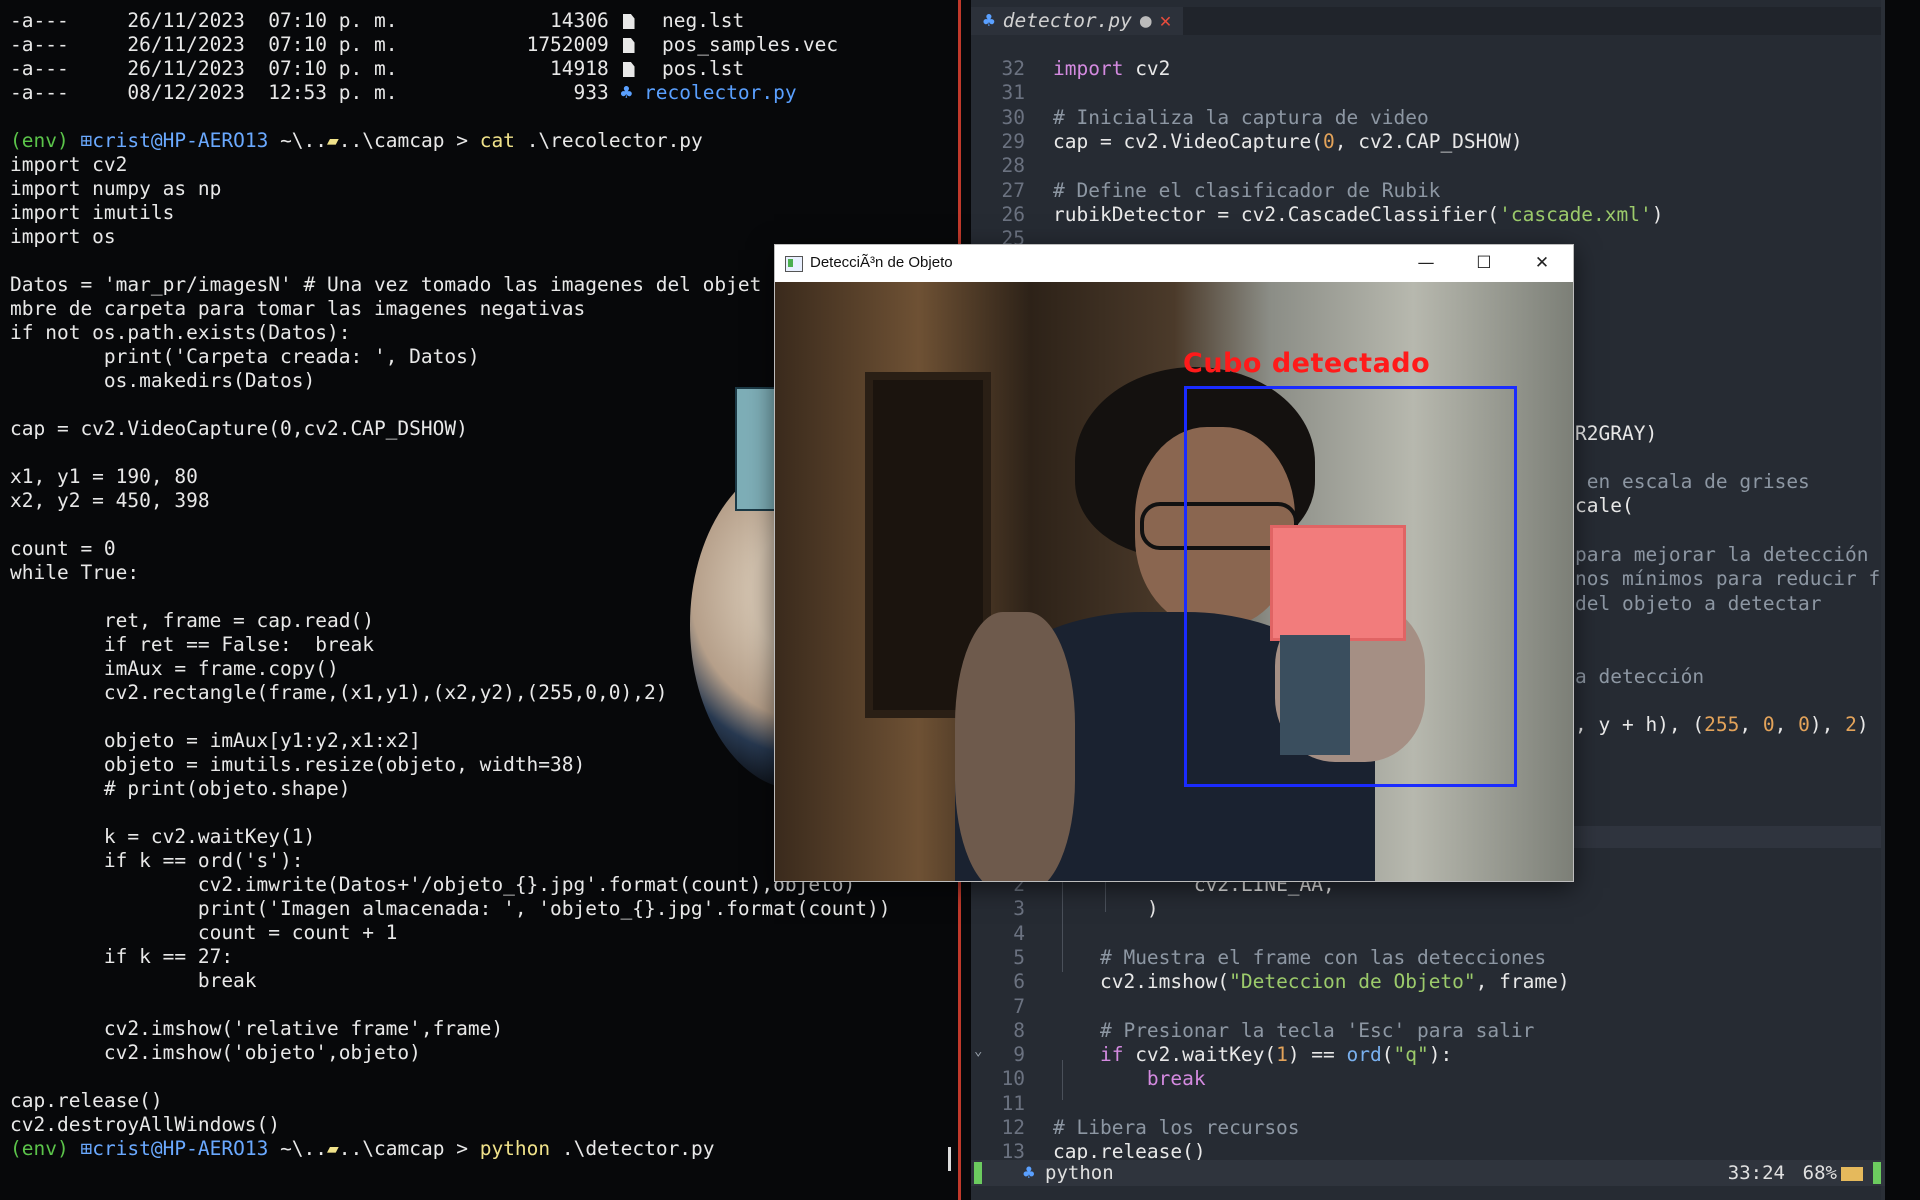 This screenshot has height=1200, width=1920. I want to click on maximize-button: ☐, so click(1484, 263).